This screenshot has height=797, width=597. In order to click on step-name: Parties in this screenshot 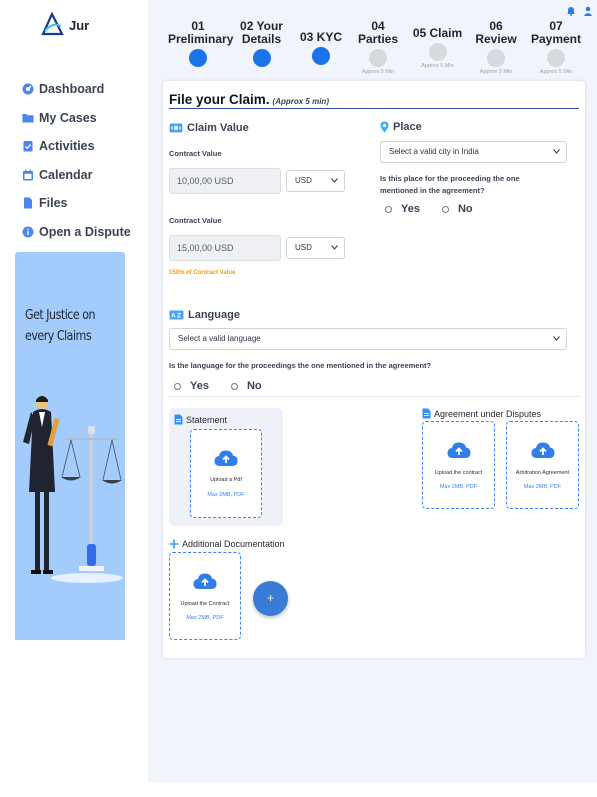, I will do `click(378, 39)`.